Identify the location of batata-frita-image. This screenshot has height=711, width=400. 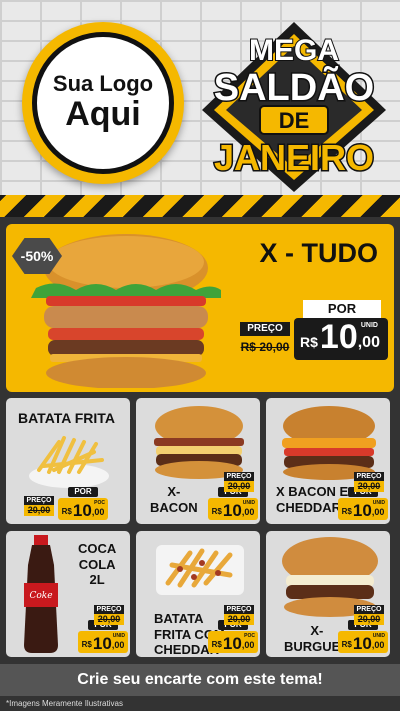
(69, 462).